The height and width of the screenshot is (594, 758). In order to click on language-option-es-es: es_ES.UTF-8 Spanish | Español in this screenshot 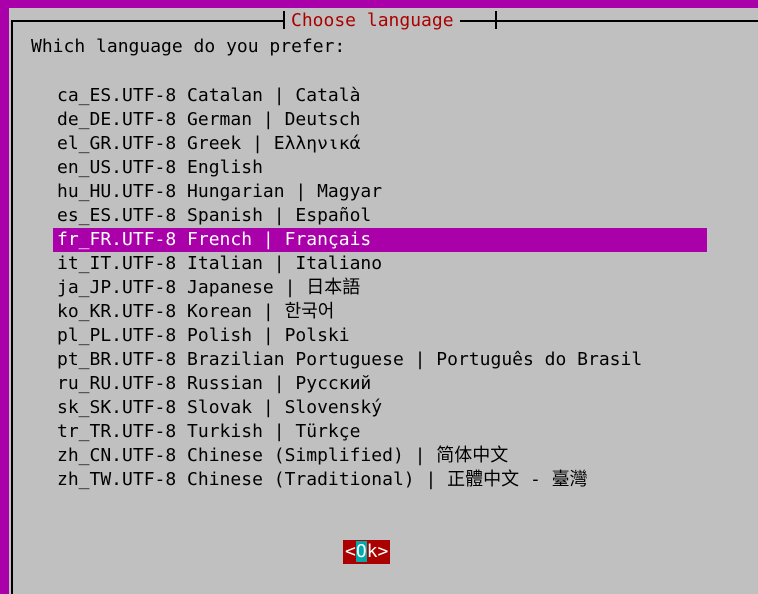, I will do `click(380, 216)`.